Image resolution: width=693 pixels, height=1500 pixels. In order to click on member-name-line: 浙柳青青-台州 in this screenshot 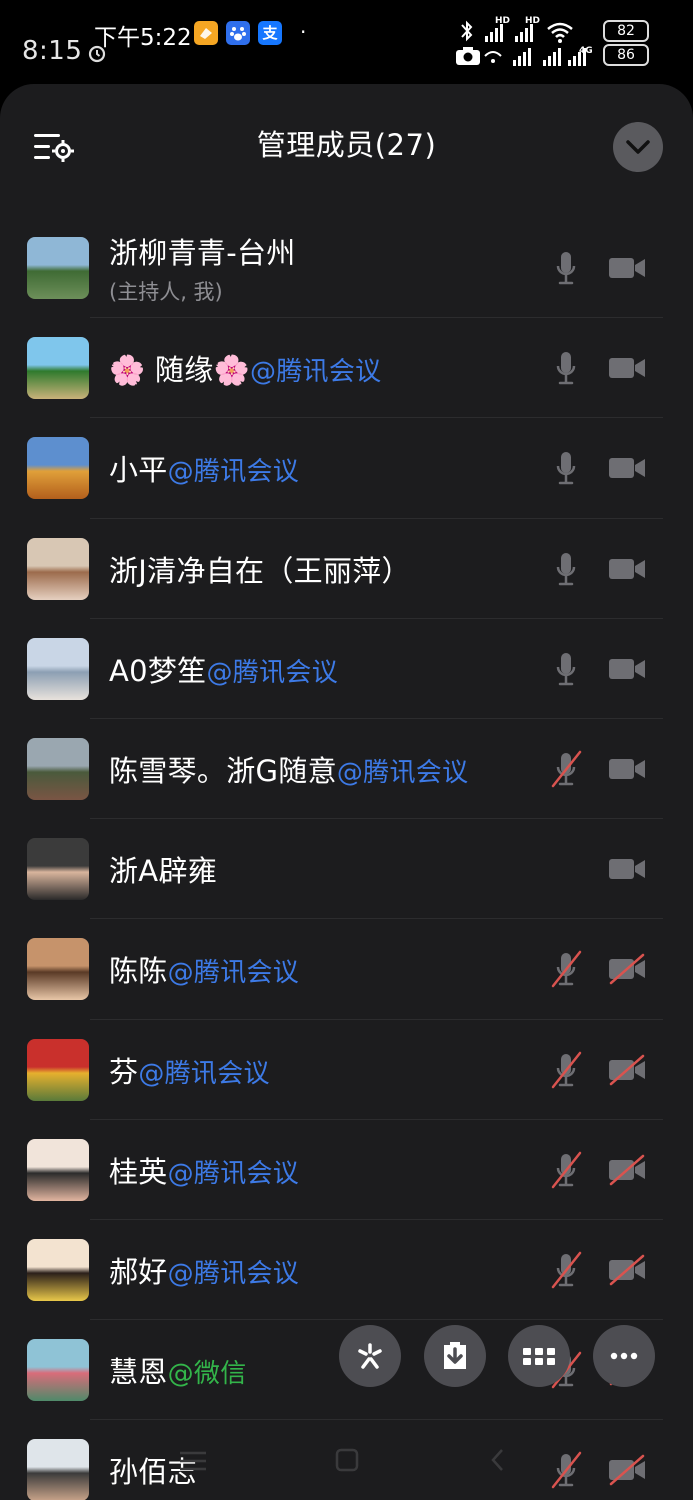, I will do `click(202, 251)`.